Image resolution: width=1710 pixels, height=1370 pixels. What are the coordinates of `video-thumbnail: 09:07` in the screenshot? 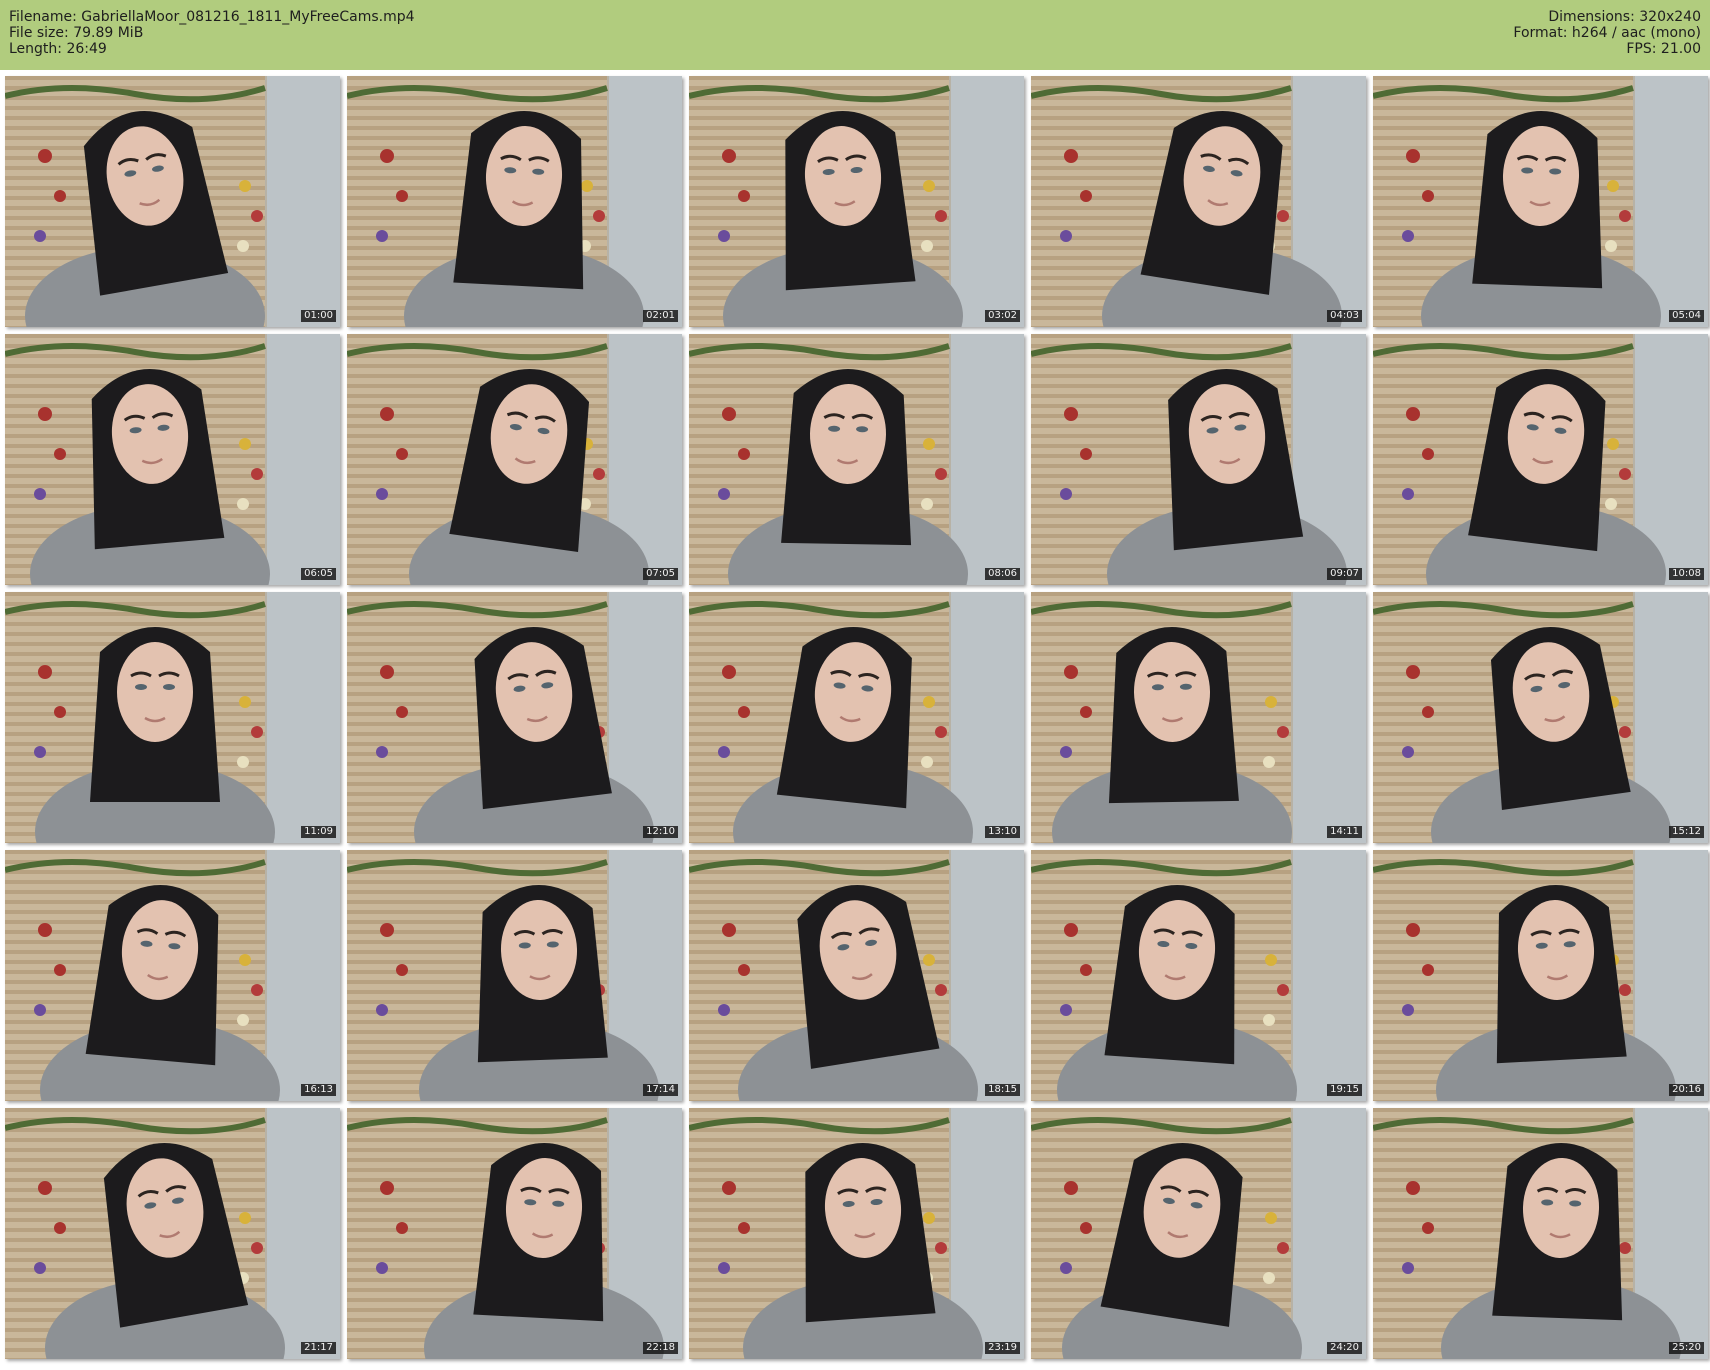 It's located at (1198, 459).